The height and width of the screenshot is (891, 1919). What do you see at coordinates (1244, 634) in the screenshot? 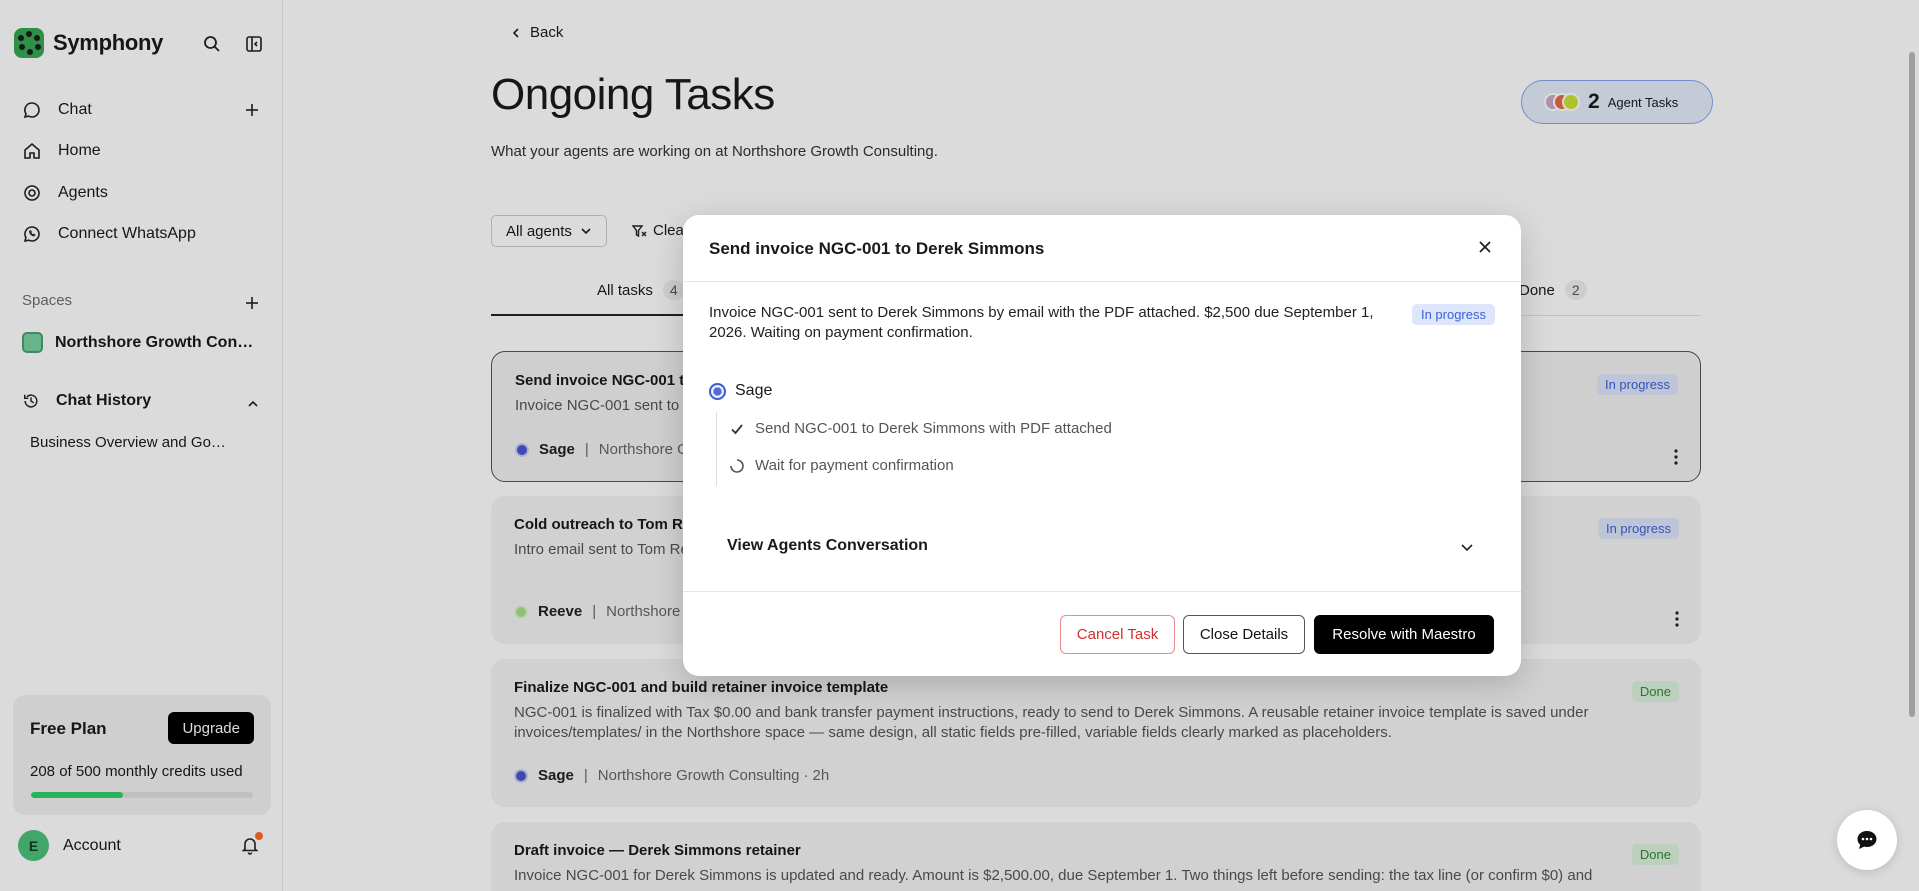
I see `close-details-button: Close Details` at bounding box center [1244, 634].